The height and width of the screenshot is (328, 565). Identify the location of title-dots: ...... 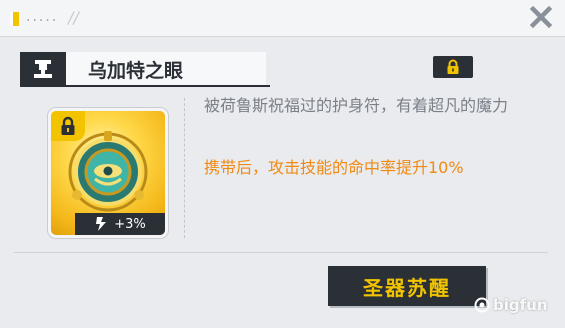
(42, 17).